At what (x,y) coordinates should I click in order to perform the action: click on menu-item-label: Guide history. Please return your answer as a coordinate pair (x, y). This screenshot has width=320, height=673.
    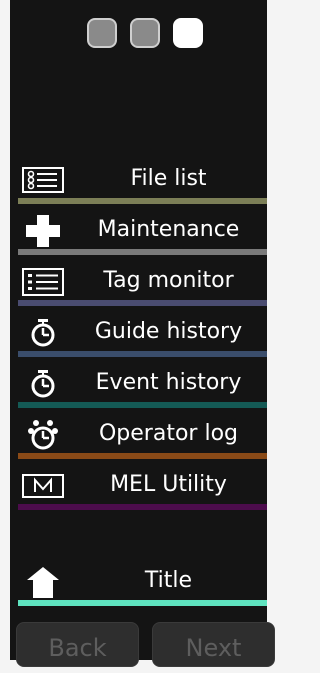
    Looking at the image, I should click on (168, 331).